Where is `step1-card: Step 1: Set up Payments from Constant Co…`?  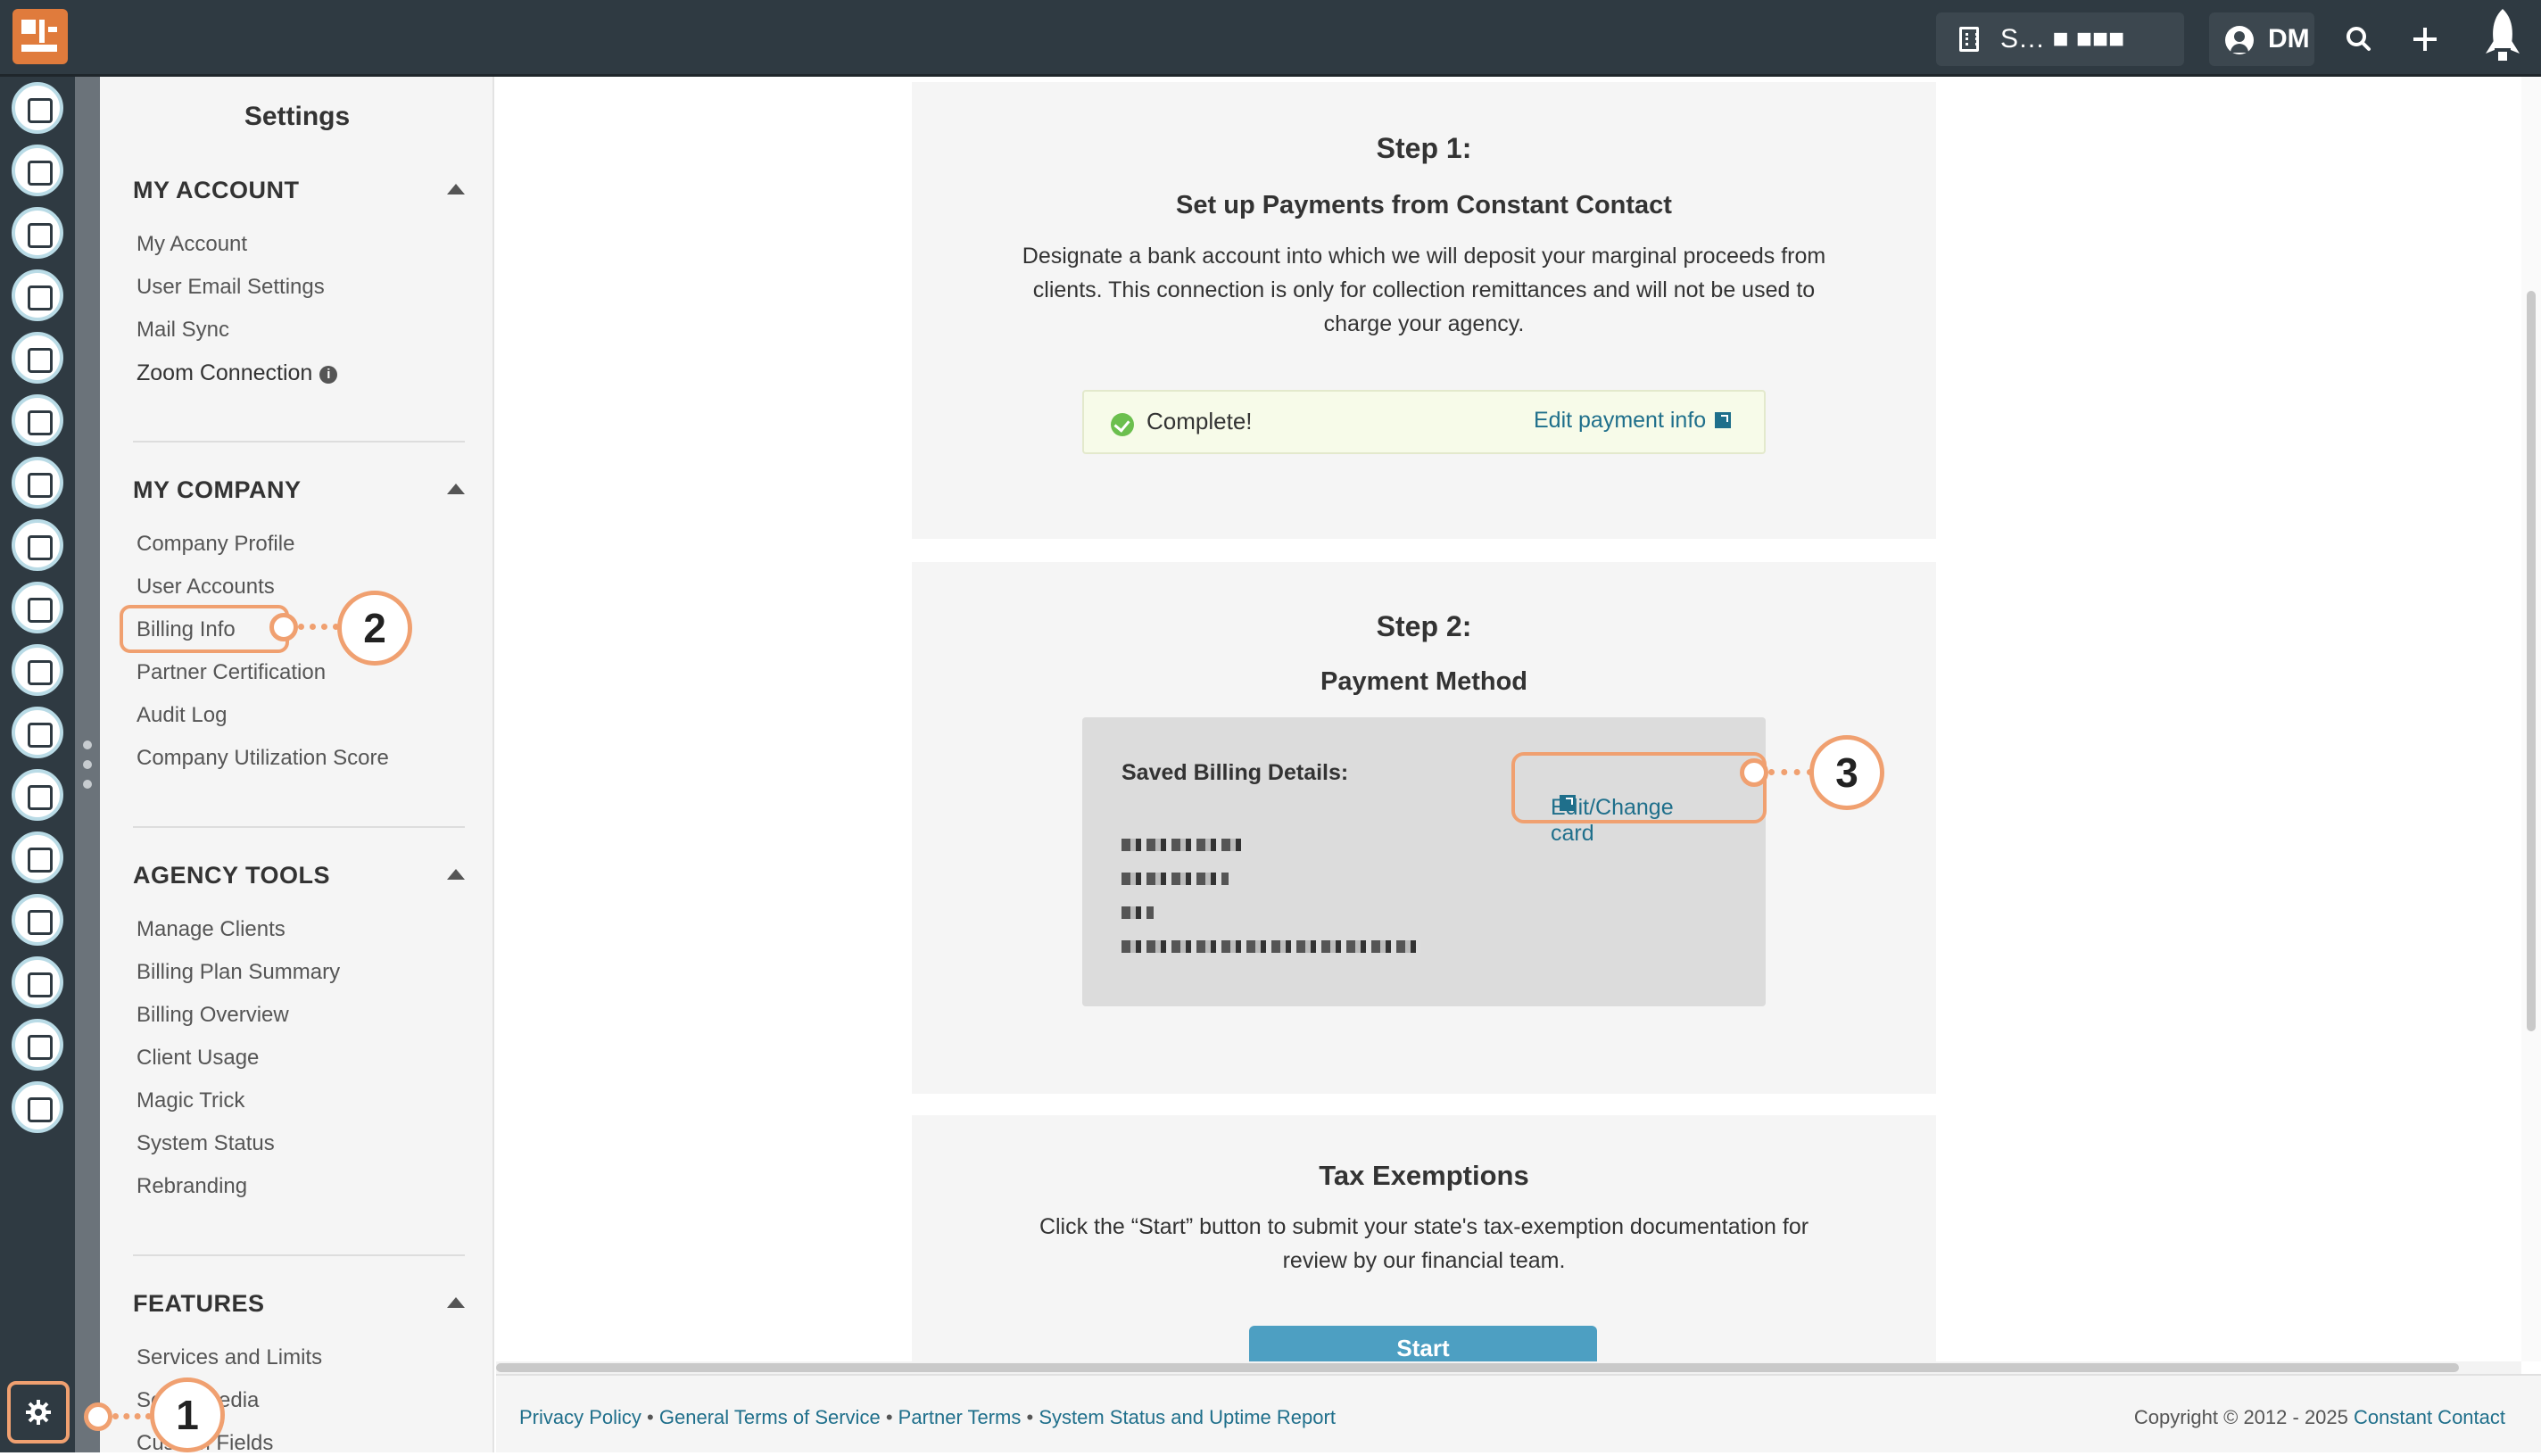 step1-card: Step 1: Set up Payments from Constant Co… is located at coordinates (1424, 311).